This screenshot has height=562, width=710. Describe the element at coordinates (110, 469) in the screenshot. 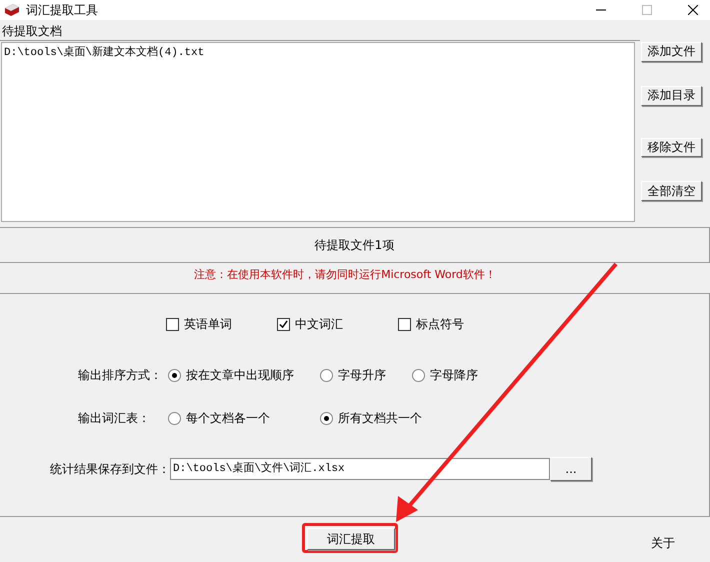

I see `save-label: 统计结果保存到文件：` at that location.